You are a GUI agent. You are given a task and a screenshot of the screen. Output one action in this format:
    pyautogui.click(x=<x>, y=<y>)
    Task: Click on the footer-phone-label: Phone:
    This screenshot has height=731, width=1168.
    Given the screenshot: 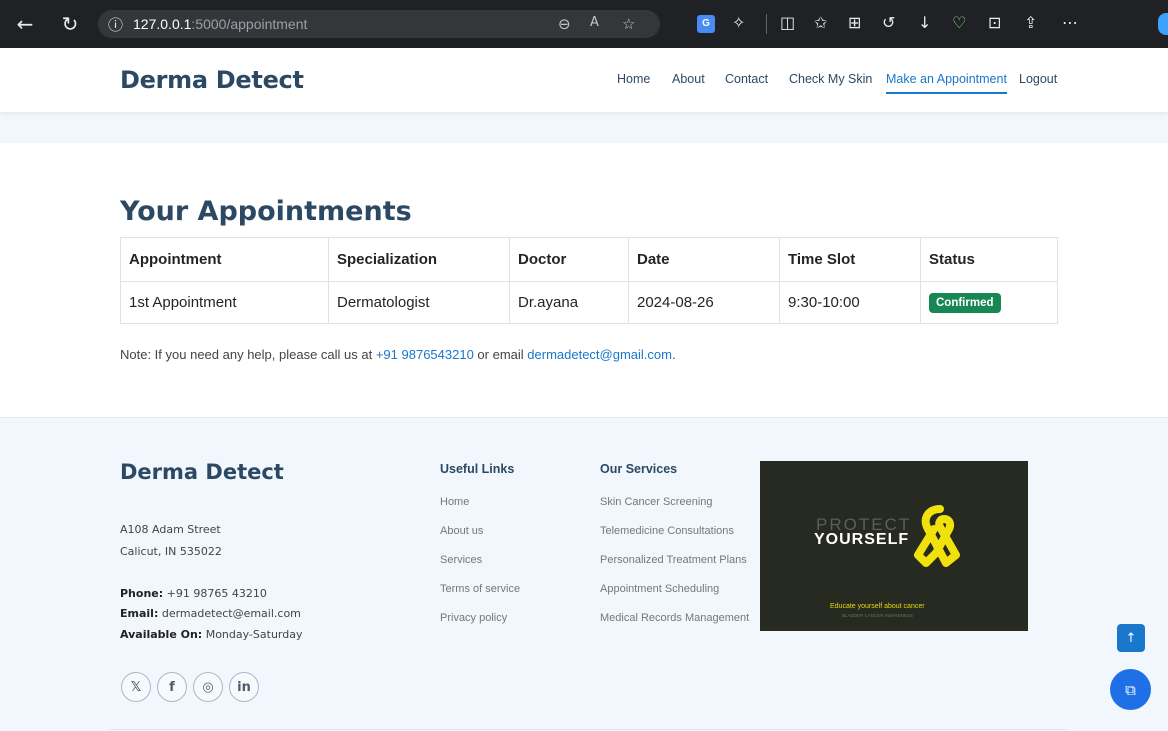 What is the action you would take?
    pyautogui.click(x=142, y=593)
    